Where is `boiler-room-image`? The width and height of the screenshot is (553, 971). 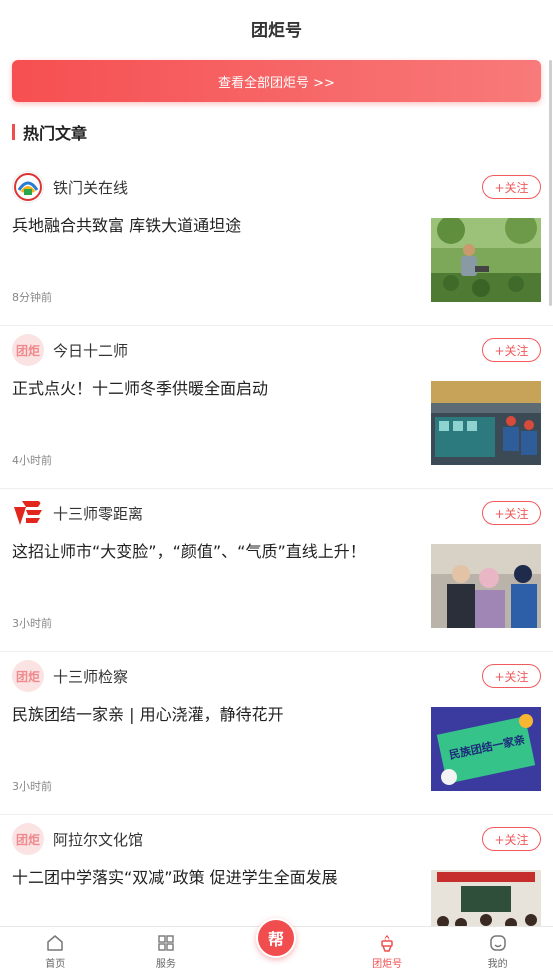
boiler-room-image is located at coordinates (486, 423).